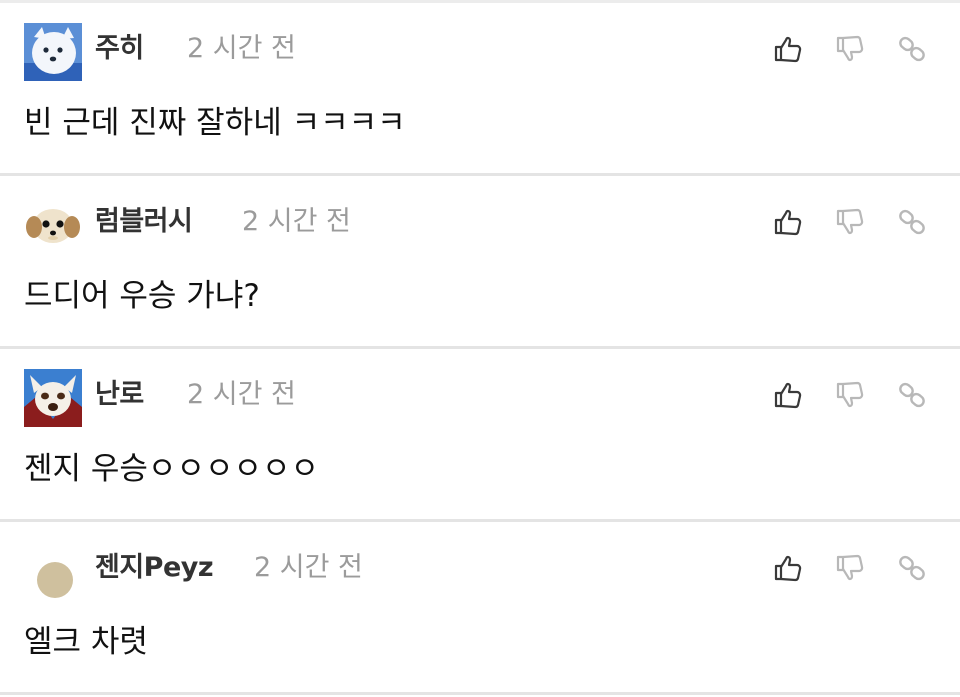 The width and height of the screenshot is (960, 697). I want to click on comment-author: 젠지Peyz, so click(154, 568).